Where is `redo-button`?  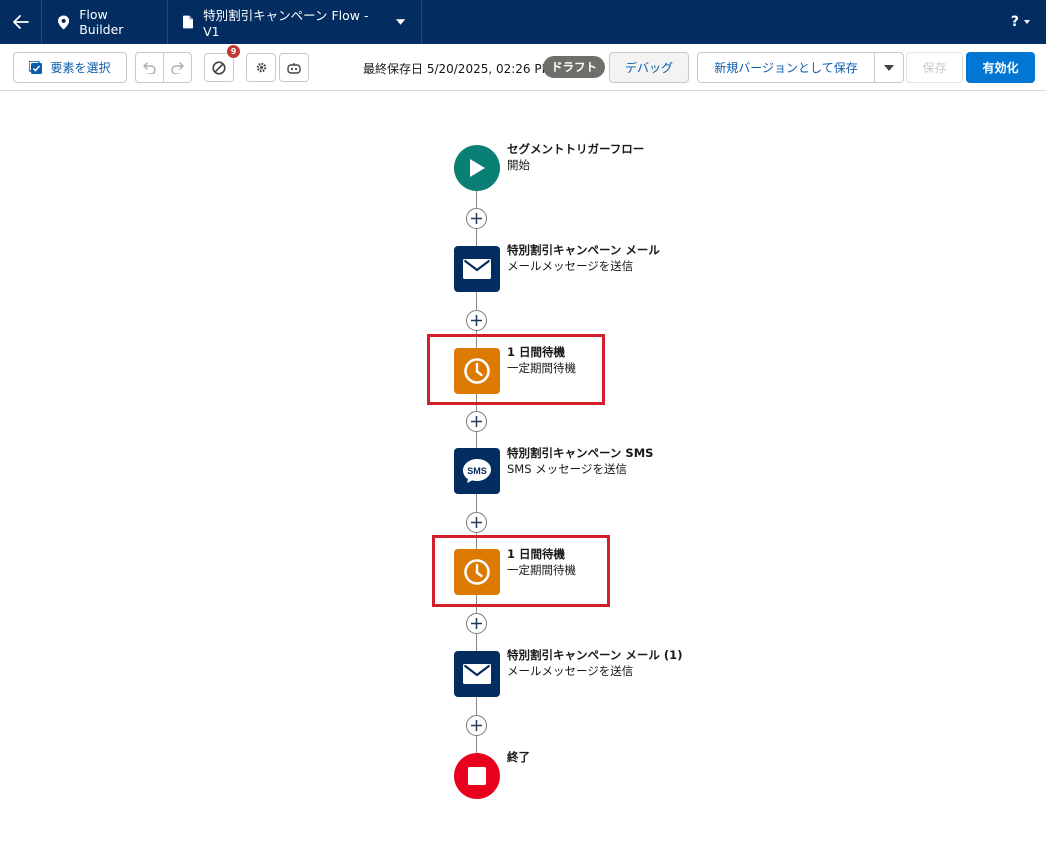
redo-button is located at coordinates (177, 67).